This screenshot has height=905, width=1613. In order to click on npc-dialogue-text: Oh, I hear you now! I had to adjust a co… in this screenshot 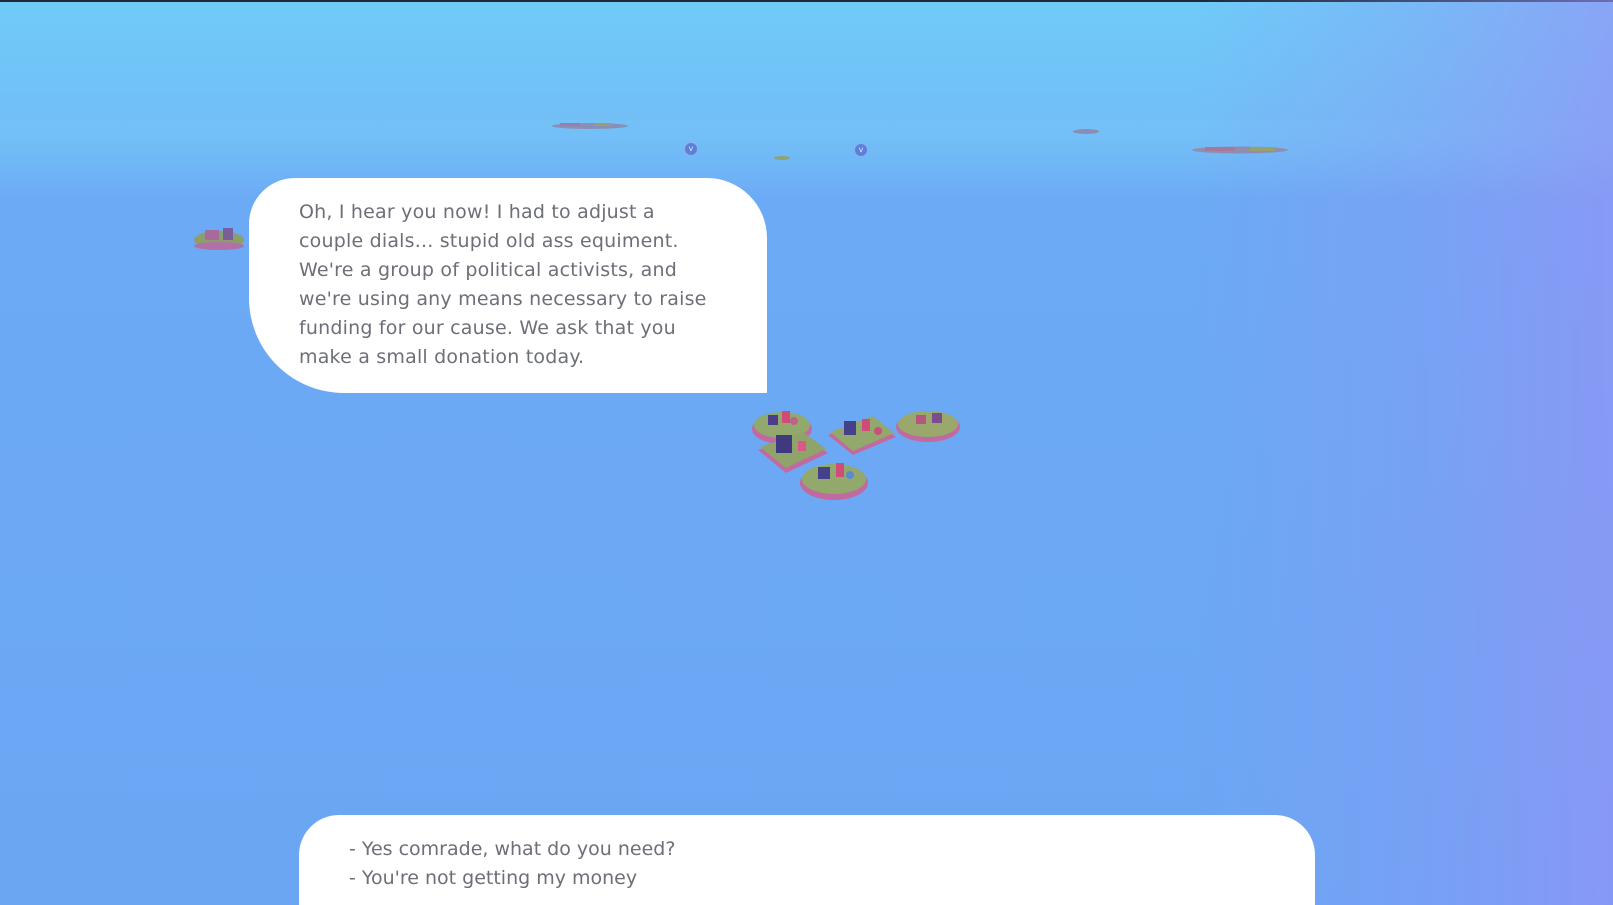, I will do `click(503, 284)`.